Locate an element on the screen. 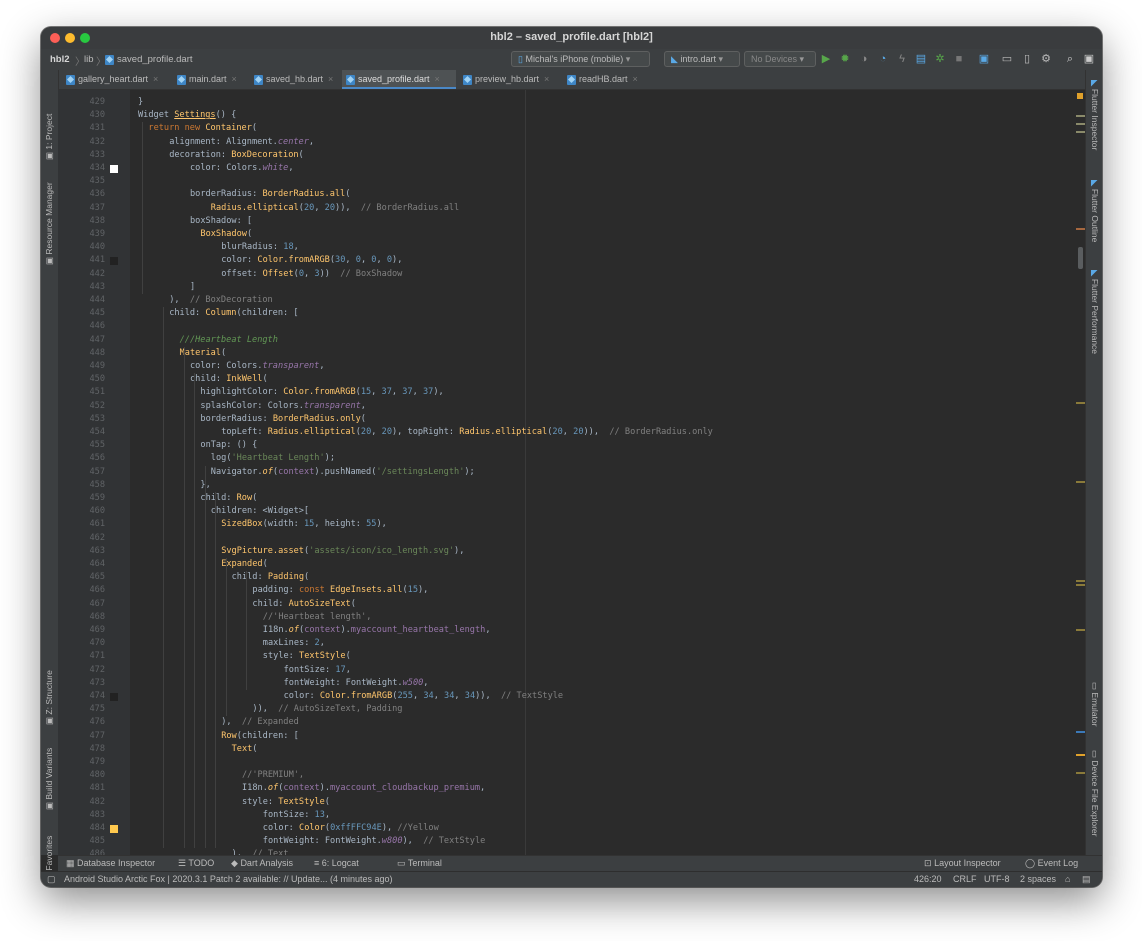 This screenshot has width=1142, height=941. indent-setting: 2 spaces is located at coordinates (1038, 879).